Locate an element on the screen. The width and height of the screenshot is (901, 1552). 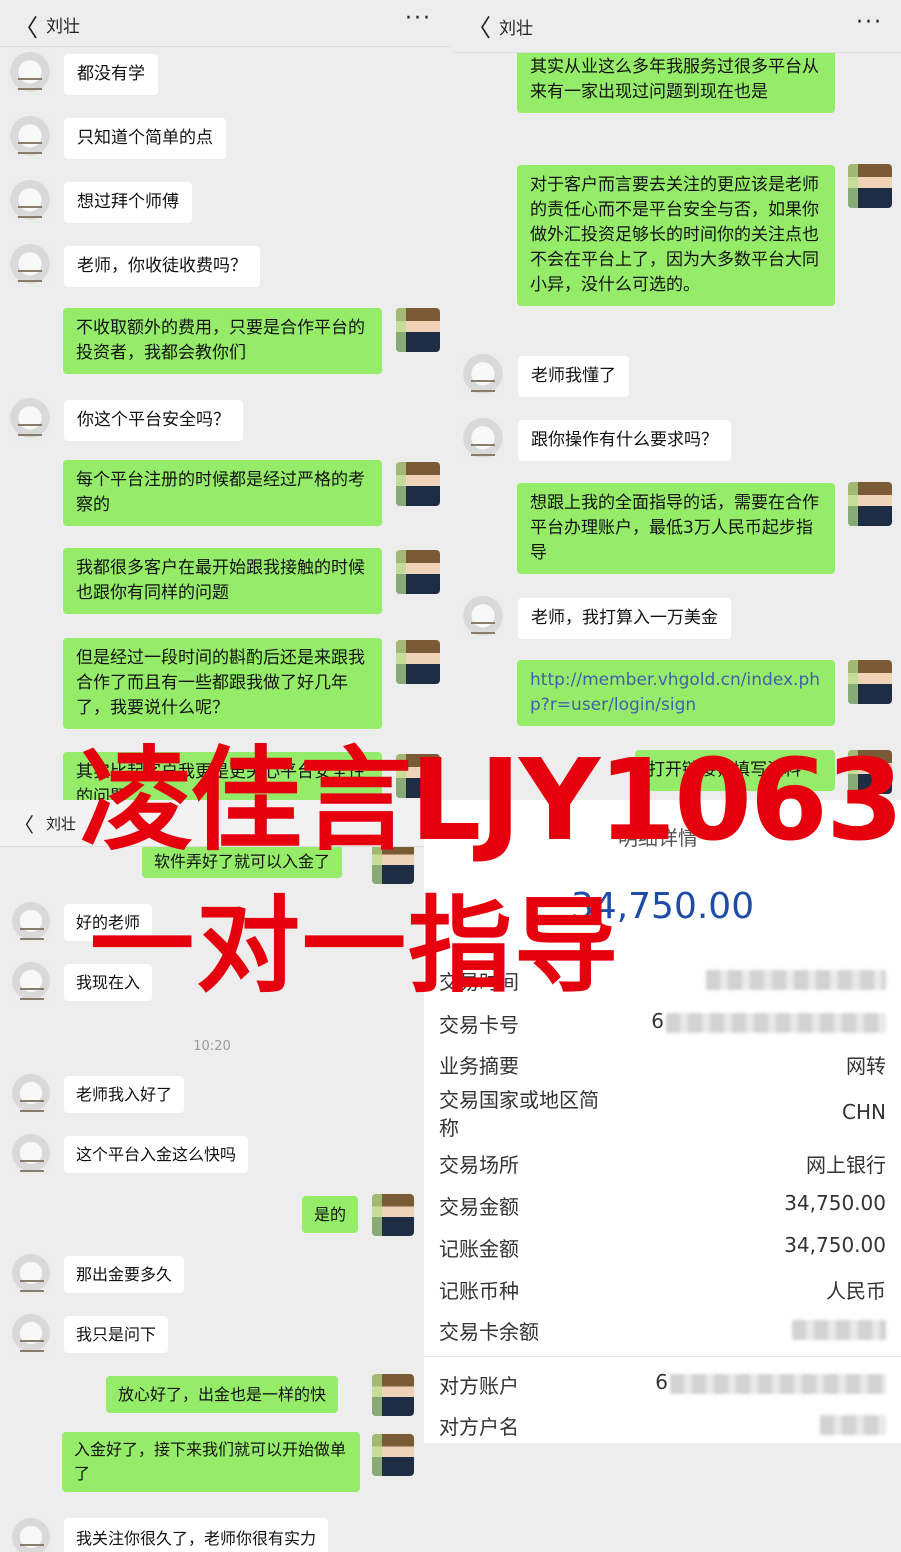
detail-label: 业务摘要 is located at coordinates (479, 1066).